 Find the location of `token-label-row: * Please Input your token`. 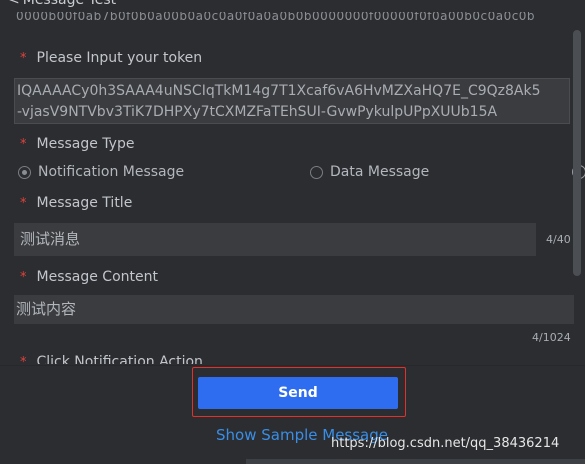

token-label-row: * Please Input your token is located at coordinates (111, 58).